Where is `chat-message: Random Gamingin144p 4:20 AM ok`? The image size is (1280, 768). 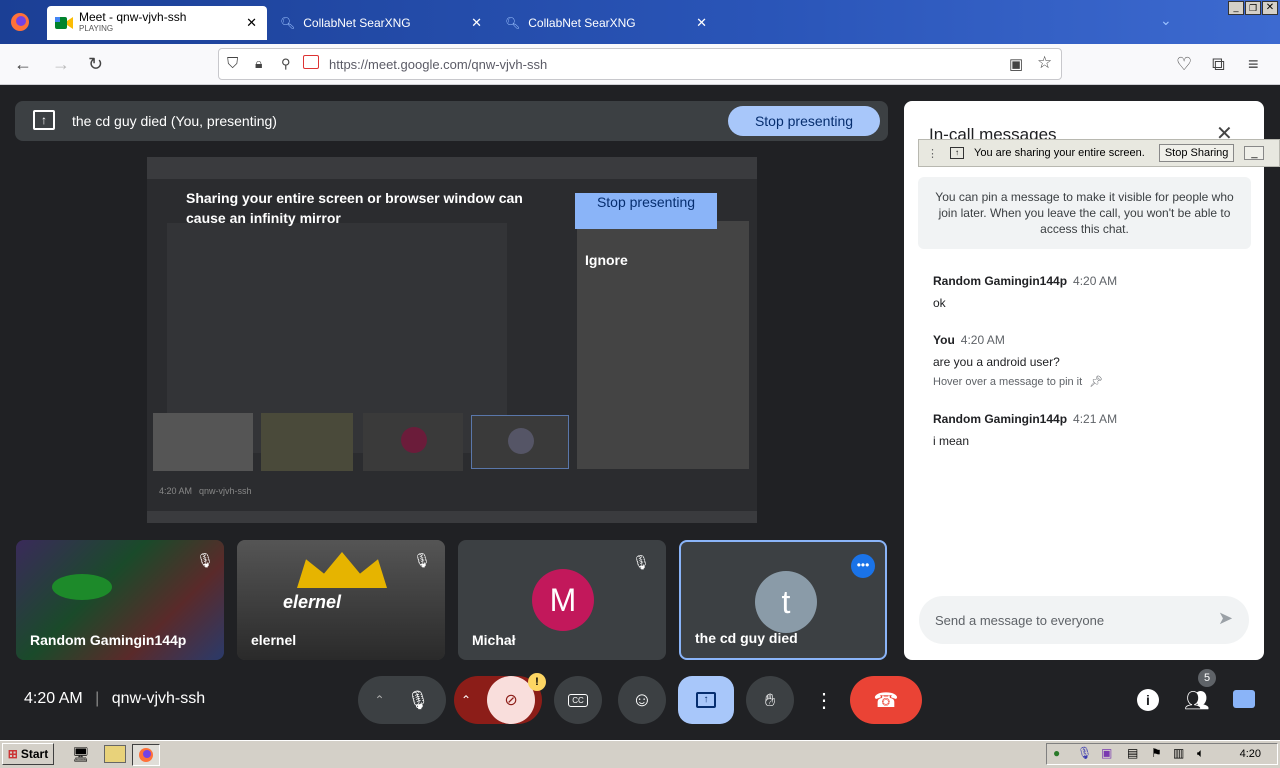
chat-message: Random Gamingin144p 4:20 AM ok is located at coordinates (1025, 291).